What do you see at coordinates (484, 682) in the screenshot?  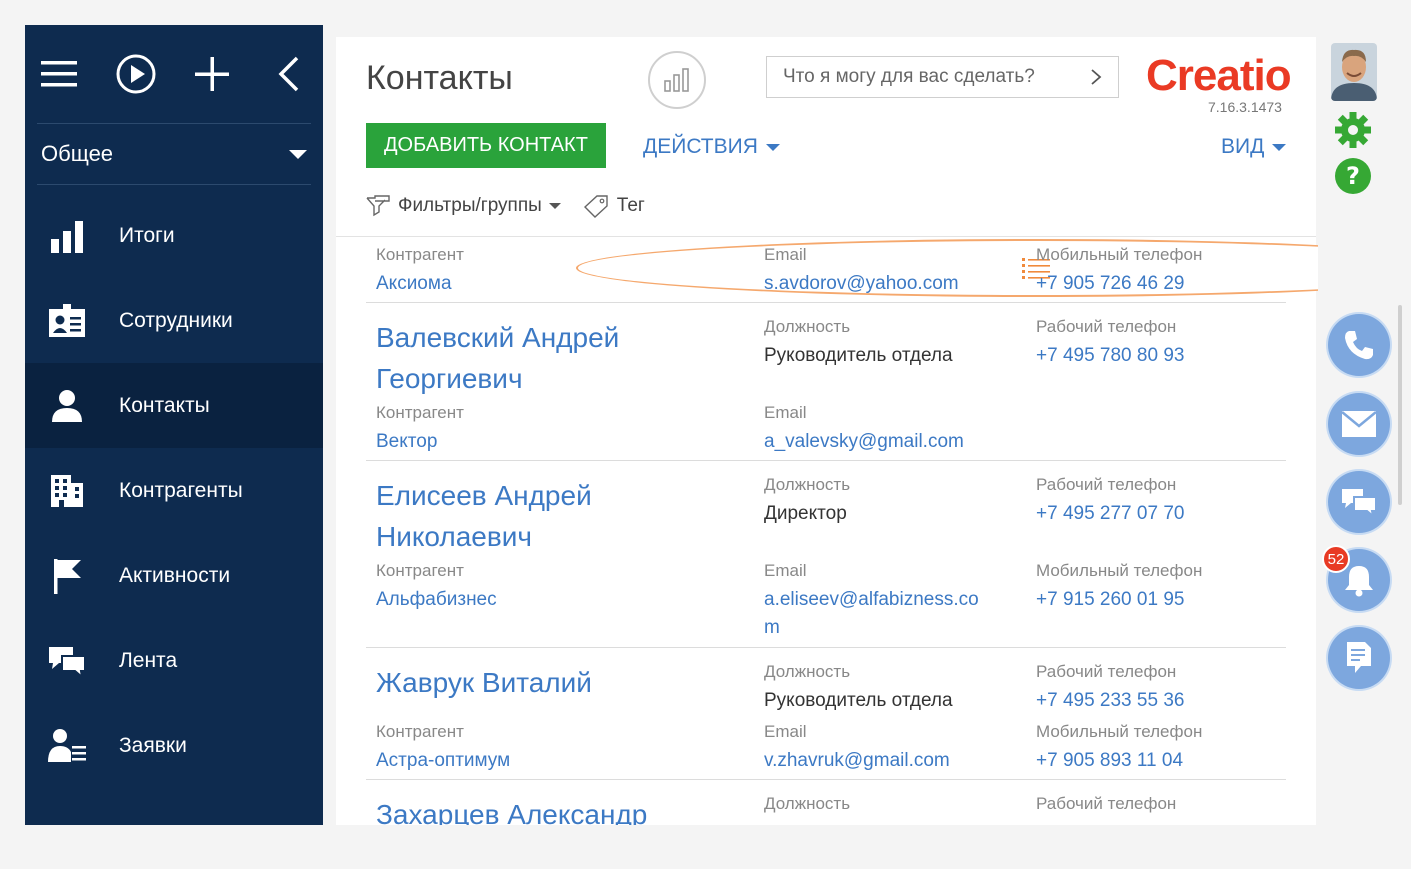 I see `contact-name-link: Жаврук Виталий` at bounding box center [484, 682].